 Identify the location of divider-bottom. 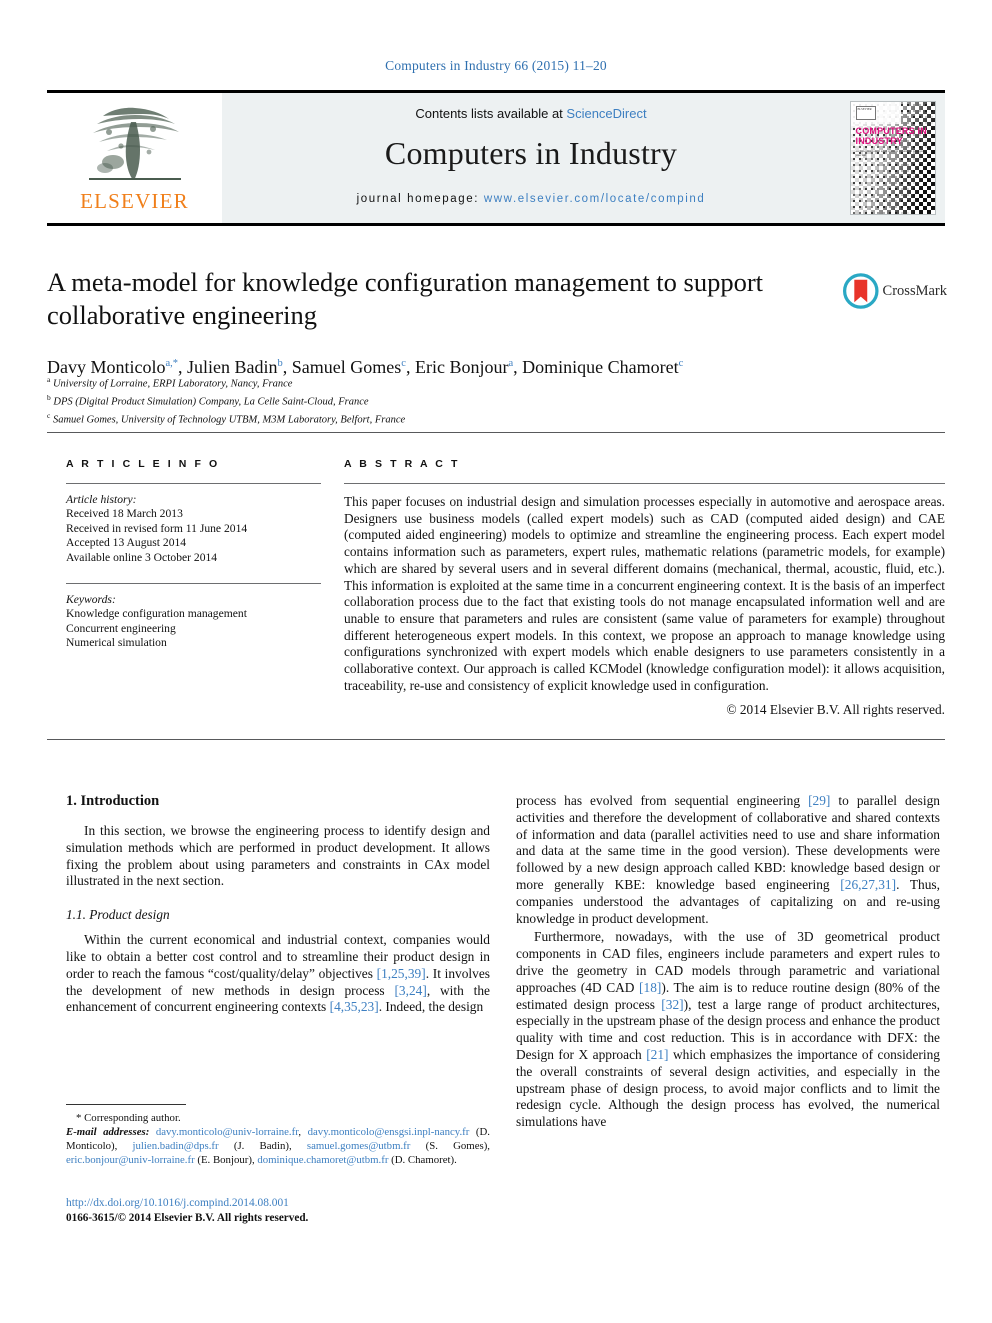
(496, 739).